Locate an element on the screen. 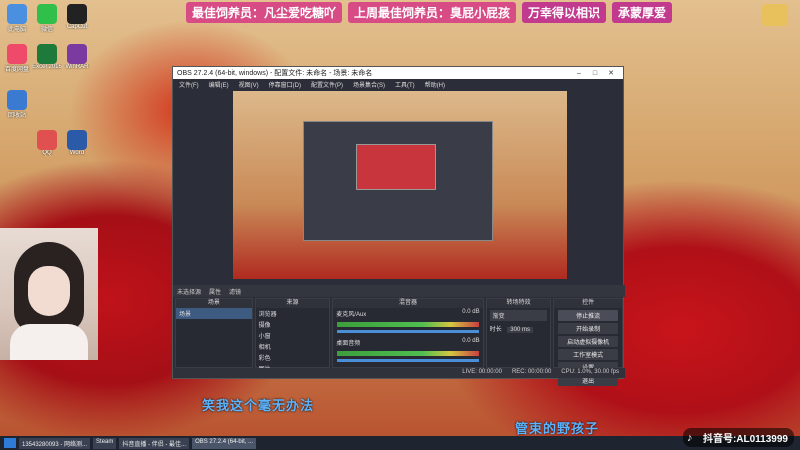 The height and width of the screenshot is (450, 800). desktop-icon: 此电脑 is located at coordinates (17, 18).